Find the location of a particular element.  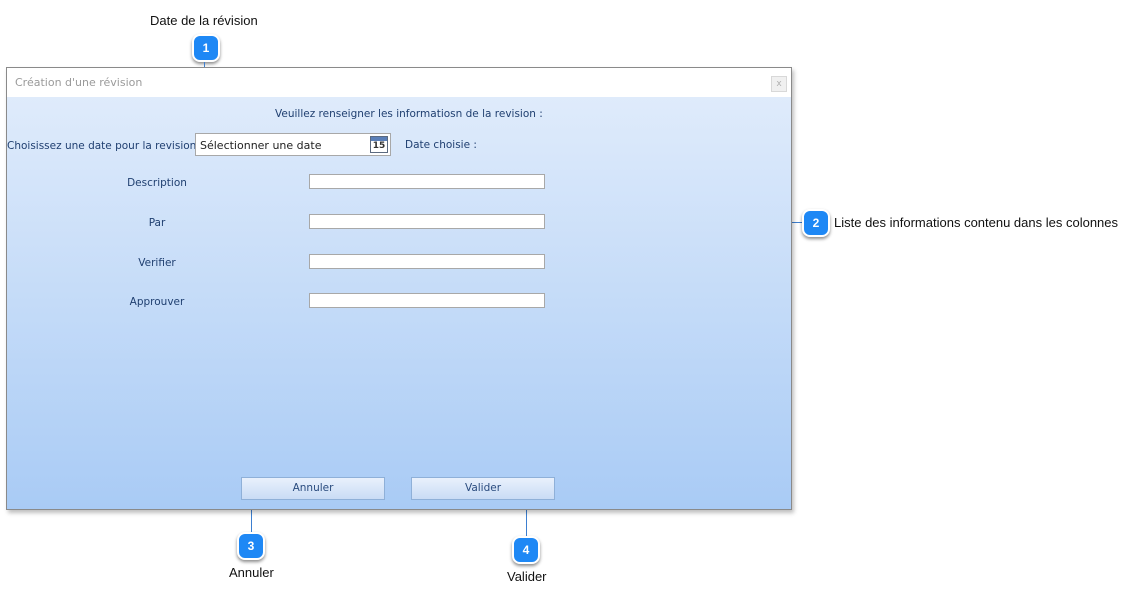

verifier-label: Verifier is located at coordinates (157, 263).